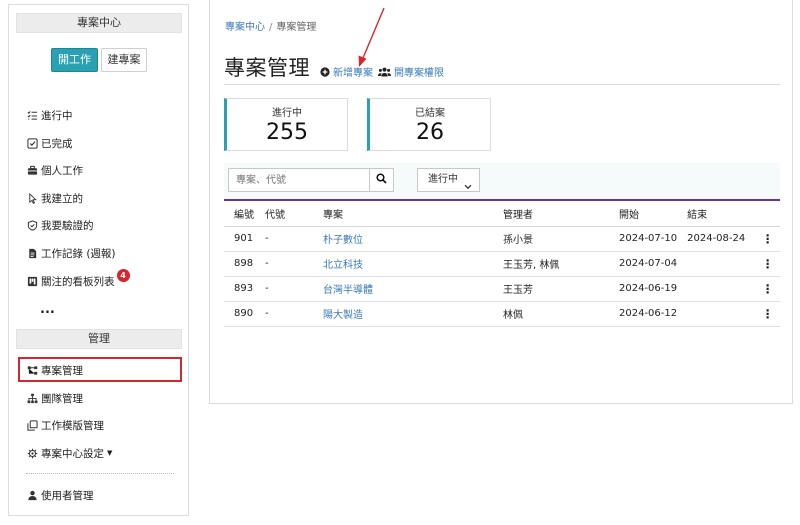 The image size is (800, 525). Describe the element at coordinates (502, 181) in the screenshot. I see `filter-bar: 進行中` at that location.